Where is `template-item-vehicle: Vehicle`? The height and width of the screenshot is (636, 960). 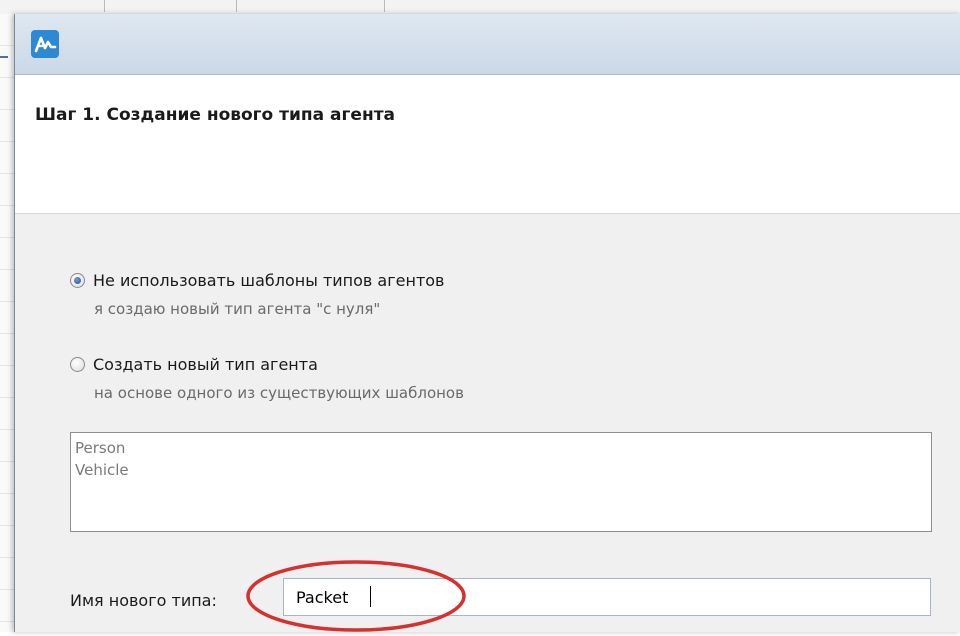
template-item-vehicle: Vehicle is located at coordinates (501, 470).